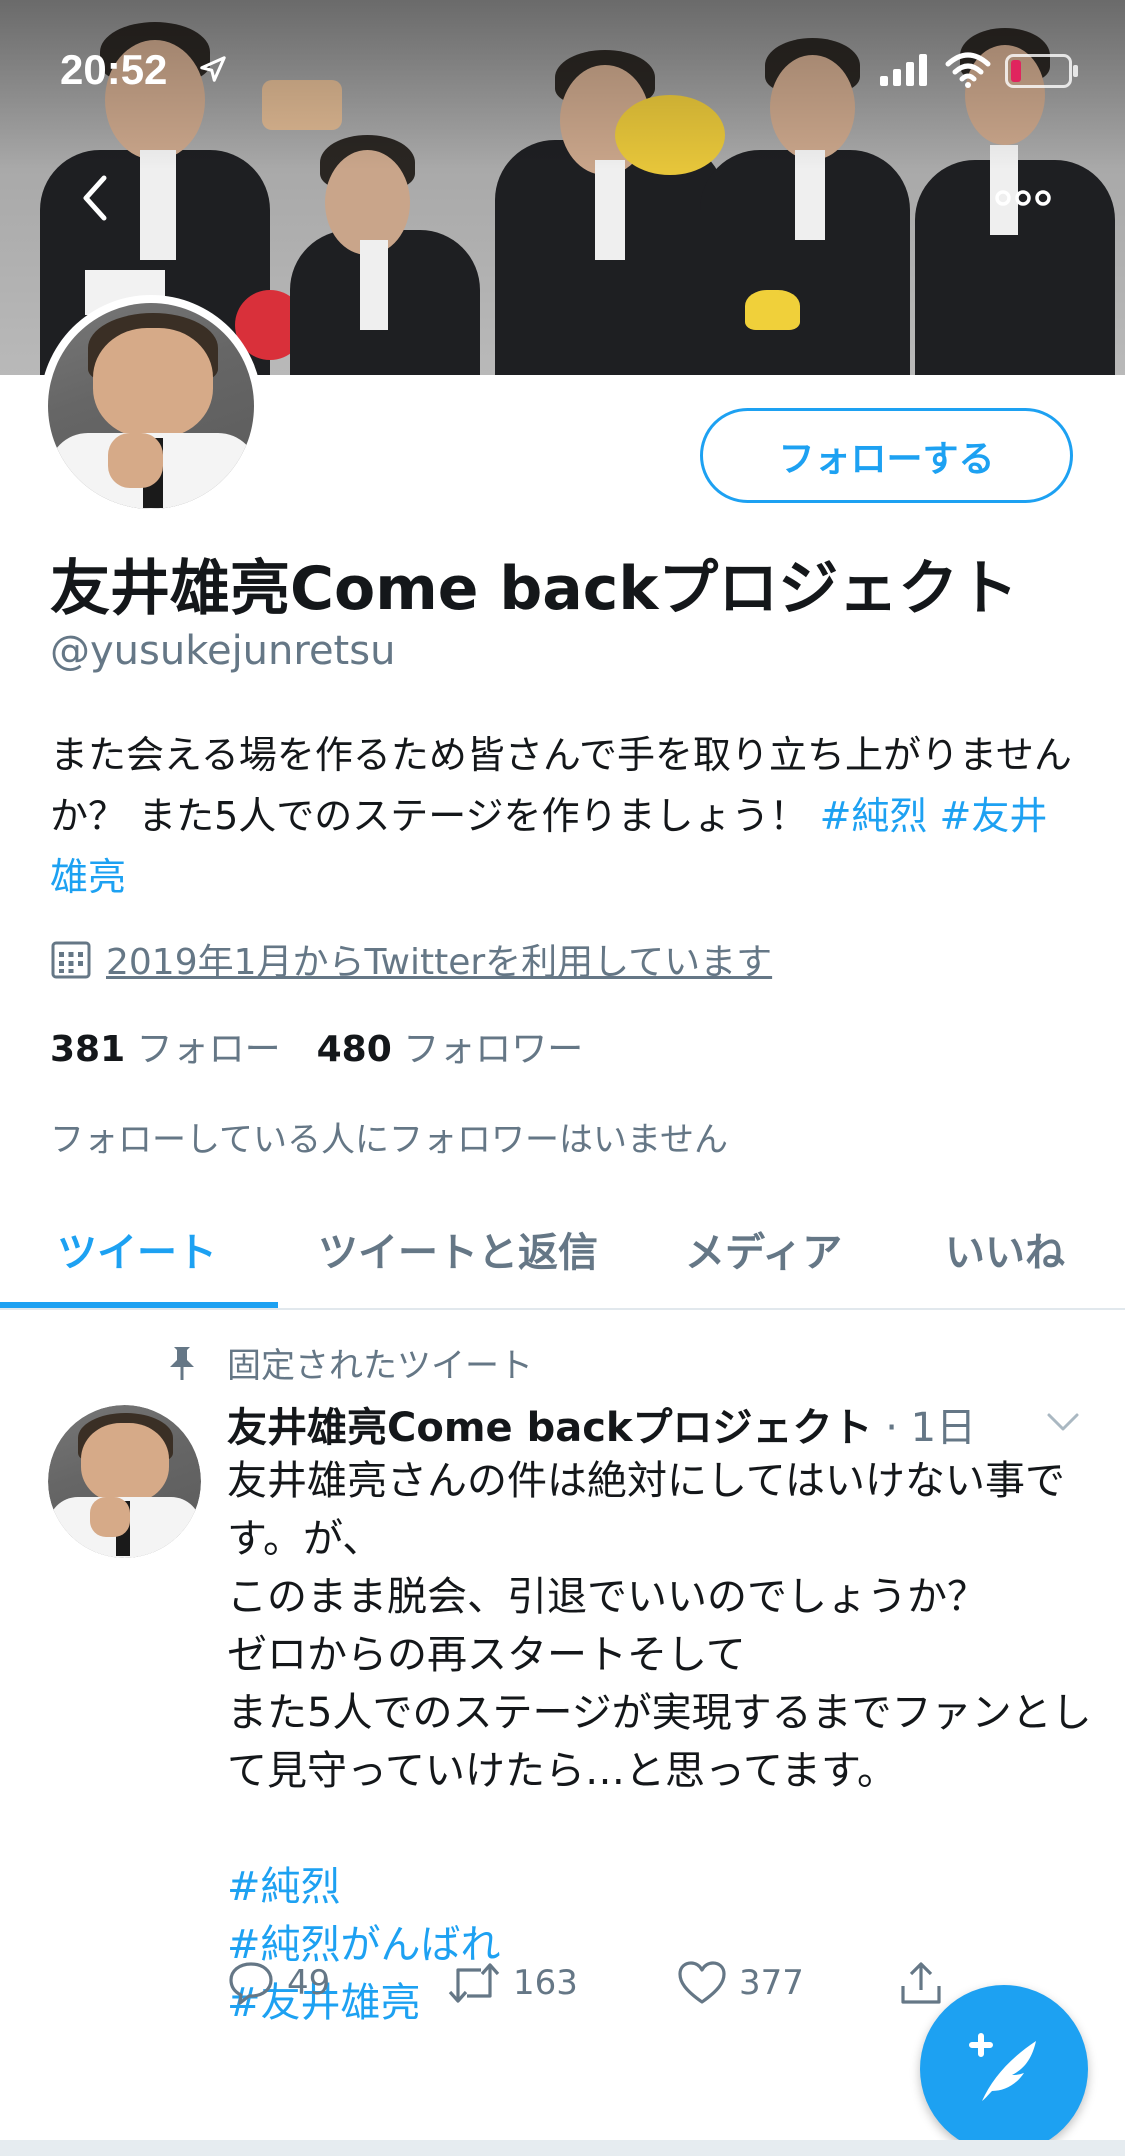  Describe the element at coordinates (545, 1983) in the screenshot. I see `retweet-count: 163` at that location.